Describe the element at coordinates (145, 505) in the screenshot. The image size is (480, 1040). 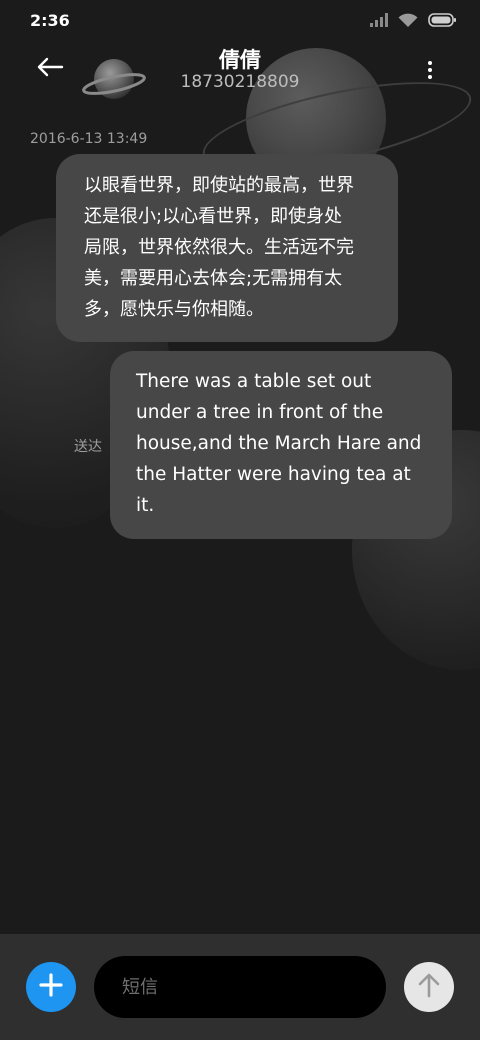
I see `message-line: it.` at that location.